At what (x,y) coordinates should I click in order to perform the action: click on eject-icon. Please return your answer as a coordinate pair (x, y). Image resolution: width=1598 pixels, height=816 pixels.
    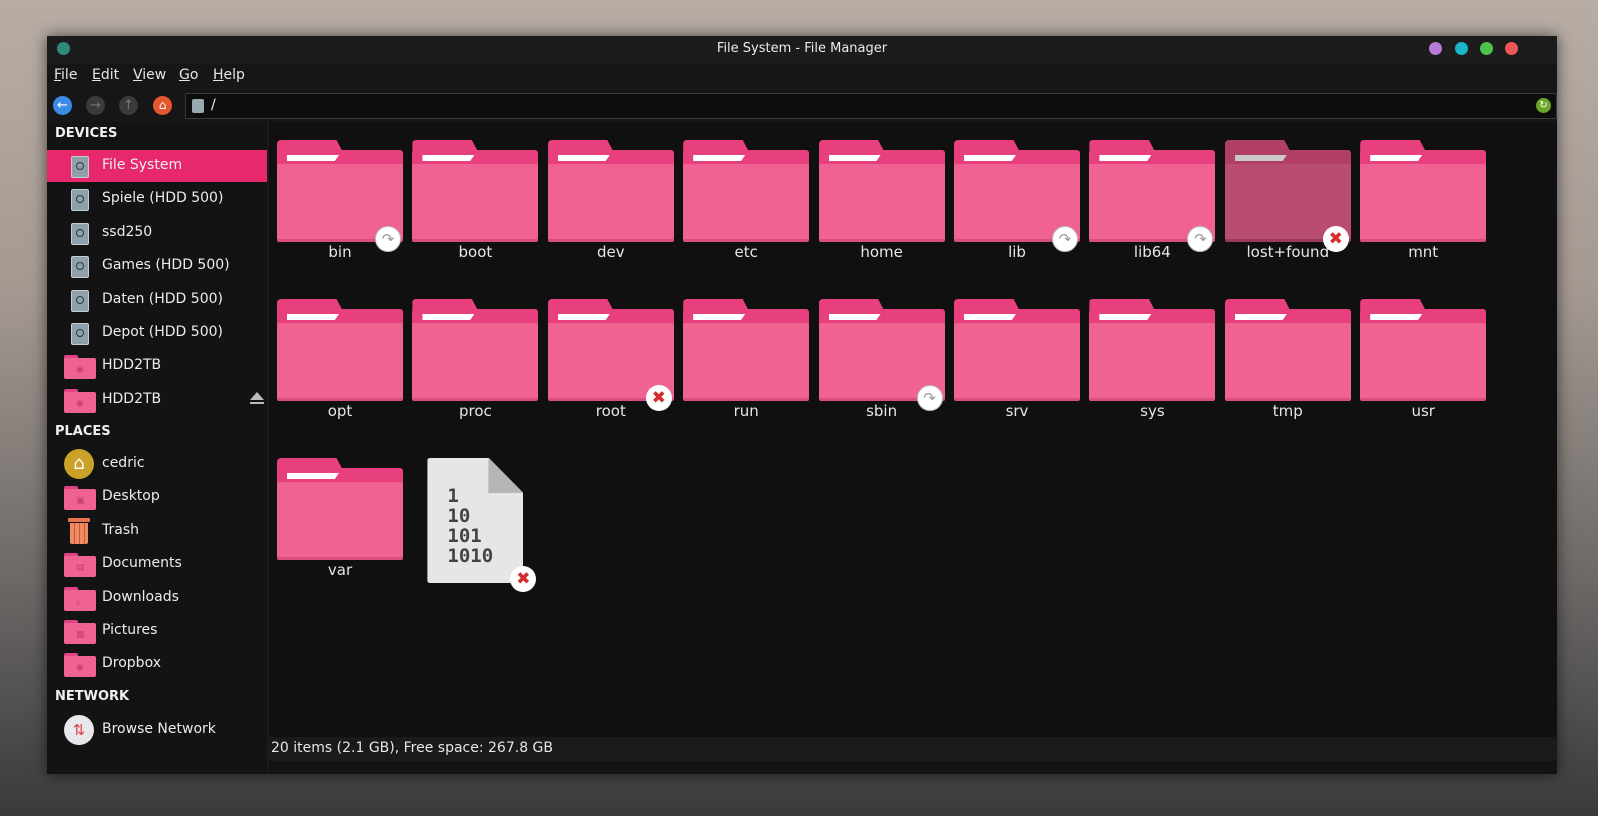
    Looking at the image, I should click on (257, 397).